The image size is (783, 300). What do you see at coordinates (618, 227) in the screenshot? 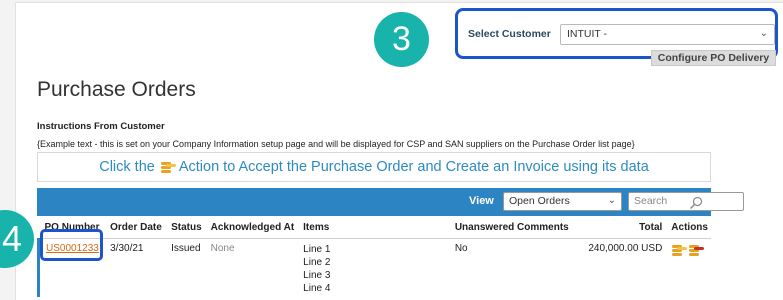
I see `column-header: Total` at bounding box center [618, 227].